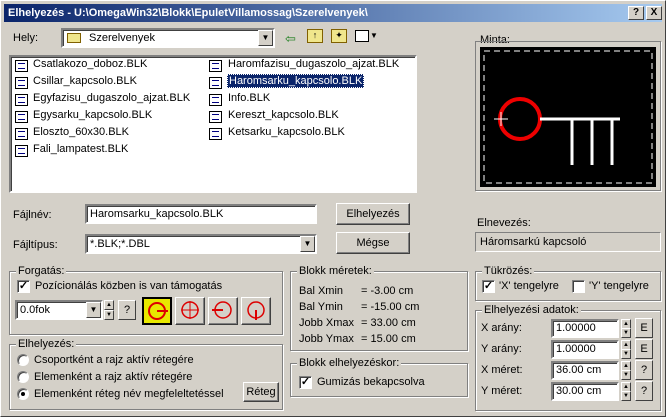  Describe the element at coordinates (585, 391) in the screenshot. I see `place-data-input: 30.00 cm` at that location.